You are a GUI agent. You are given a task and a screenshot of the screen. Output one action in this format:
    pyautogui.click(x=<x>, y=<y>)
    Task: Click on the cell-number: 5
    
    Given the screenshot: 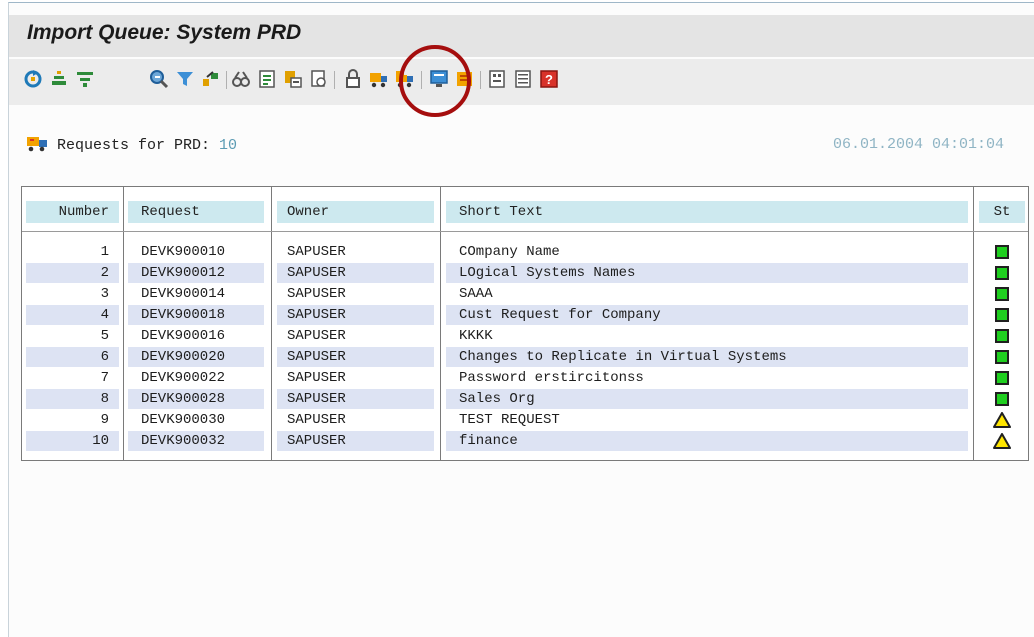 What is the action you would take?
    pyautogui.click(x=104, y=336)
    